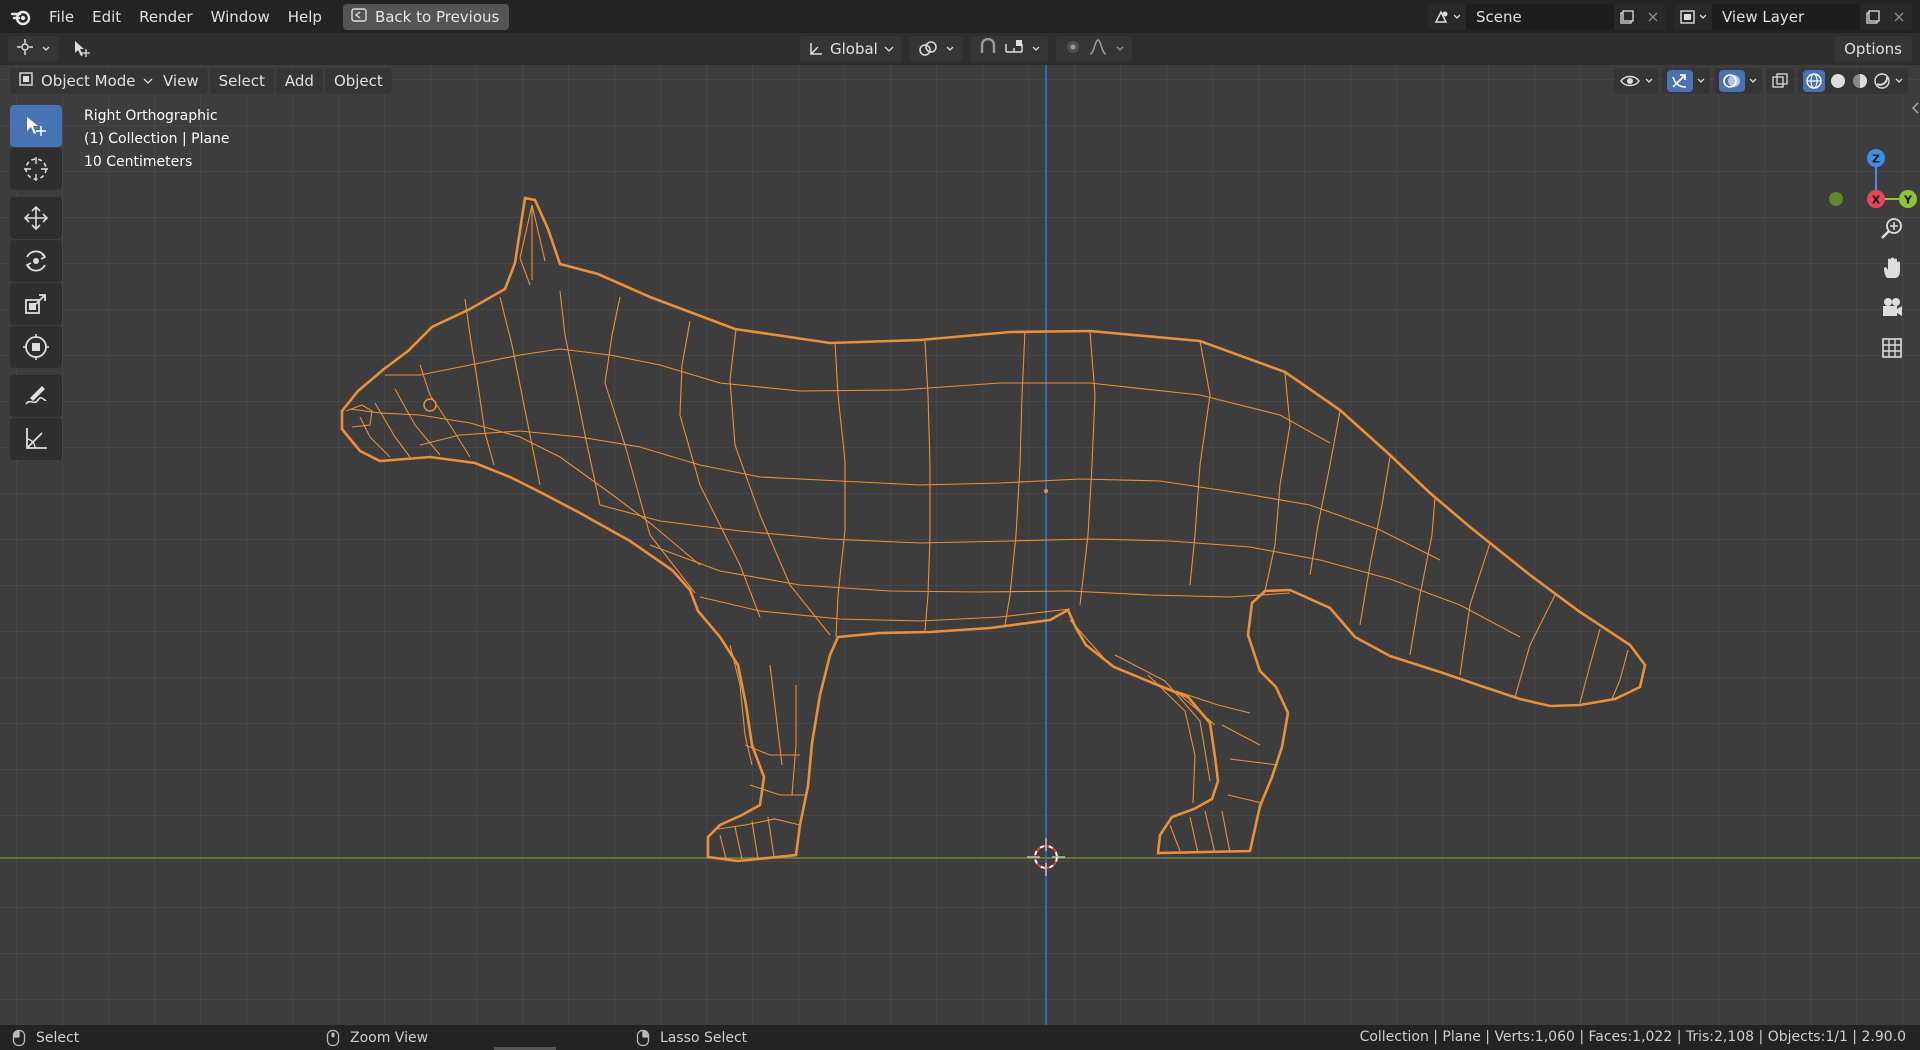  Describe the element at coordinates (1540, 16) in the screenshot. I see `scene-name-field: Scene` at that location.